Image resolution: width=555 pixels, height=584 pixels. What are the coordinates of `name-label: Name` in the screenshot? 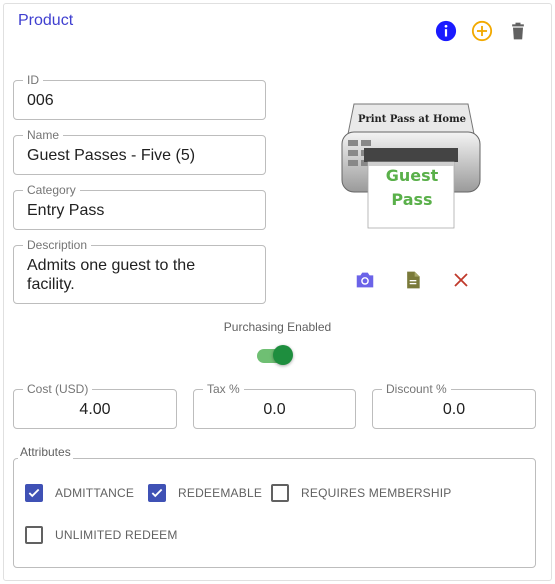 It's located at (43, 135).